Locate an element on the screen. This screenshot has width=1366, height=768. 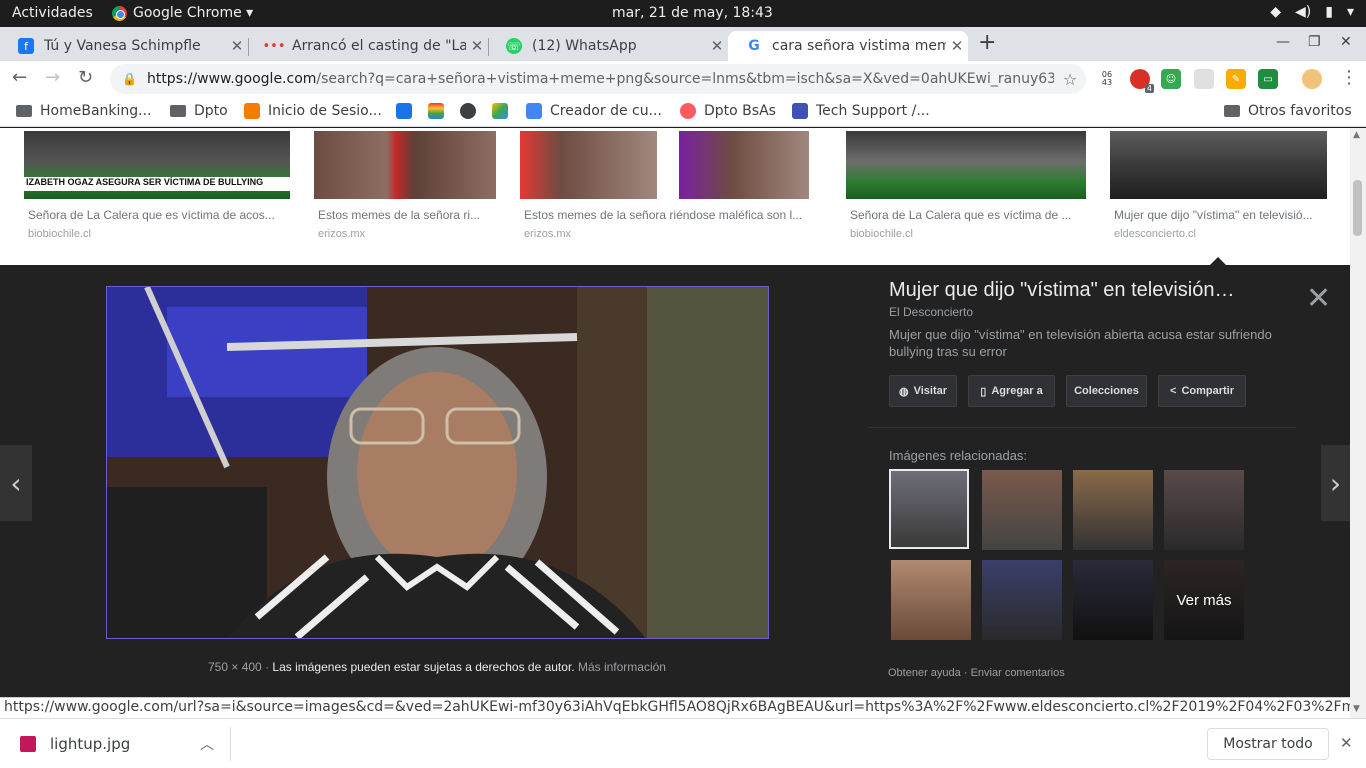
bookmark-dpto: Dpto is located at coordinates (199, 111).